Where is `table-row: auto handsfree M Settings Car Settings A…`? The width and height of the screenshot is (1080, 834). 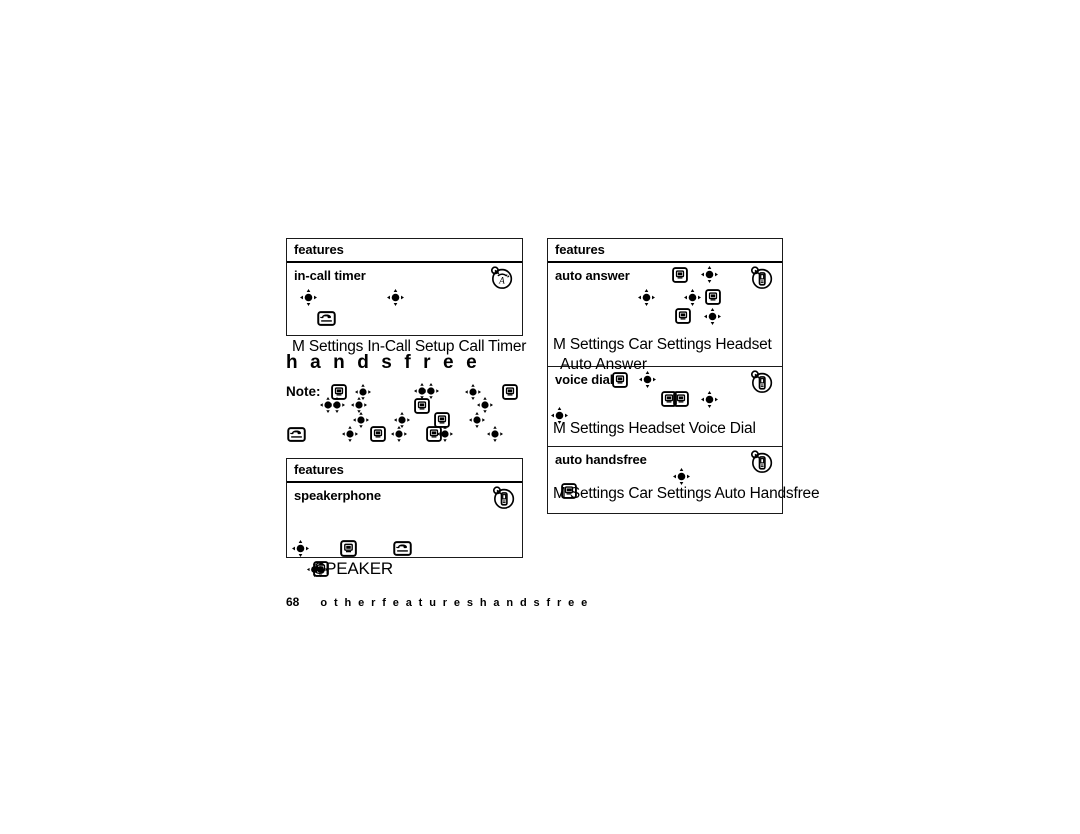
table-row: auto handsfree M Settings Car Settings A… is located at coordinates (684, 479).